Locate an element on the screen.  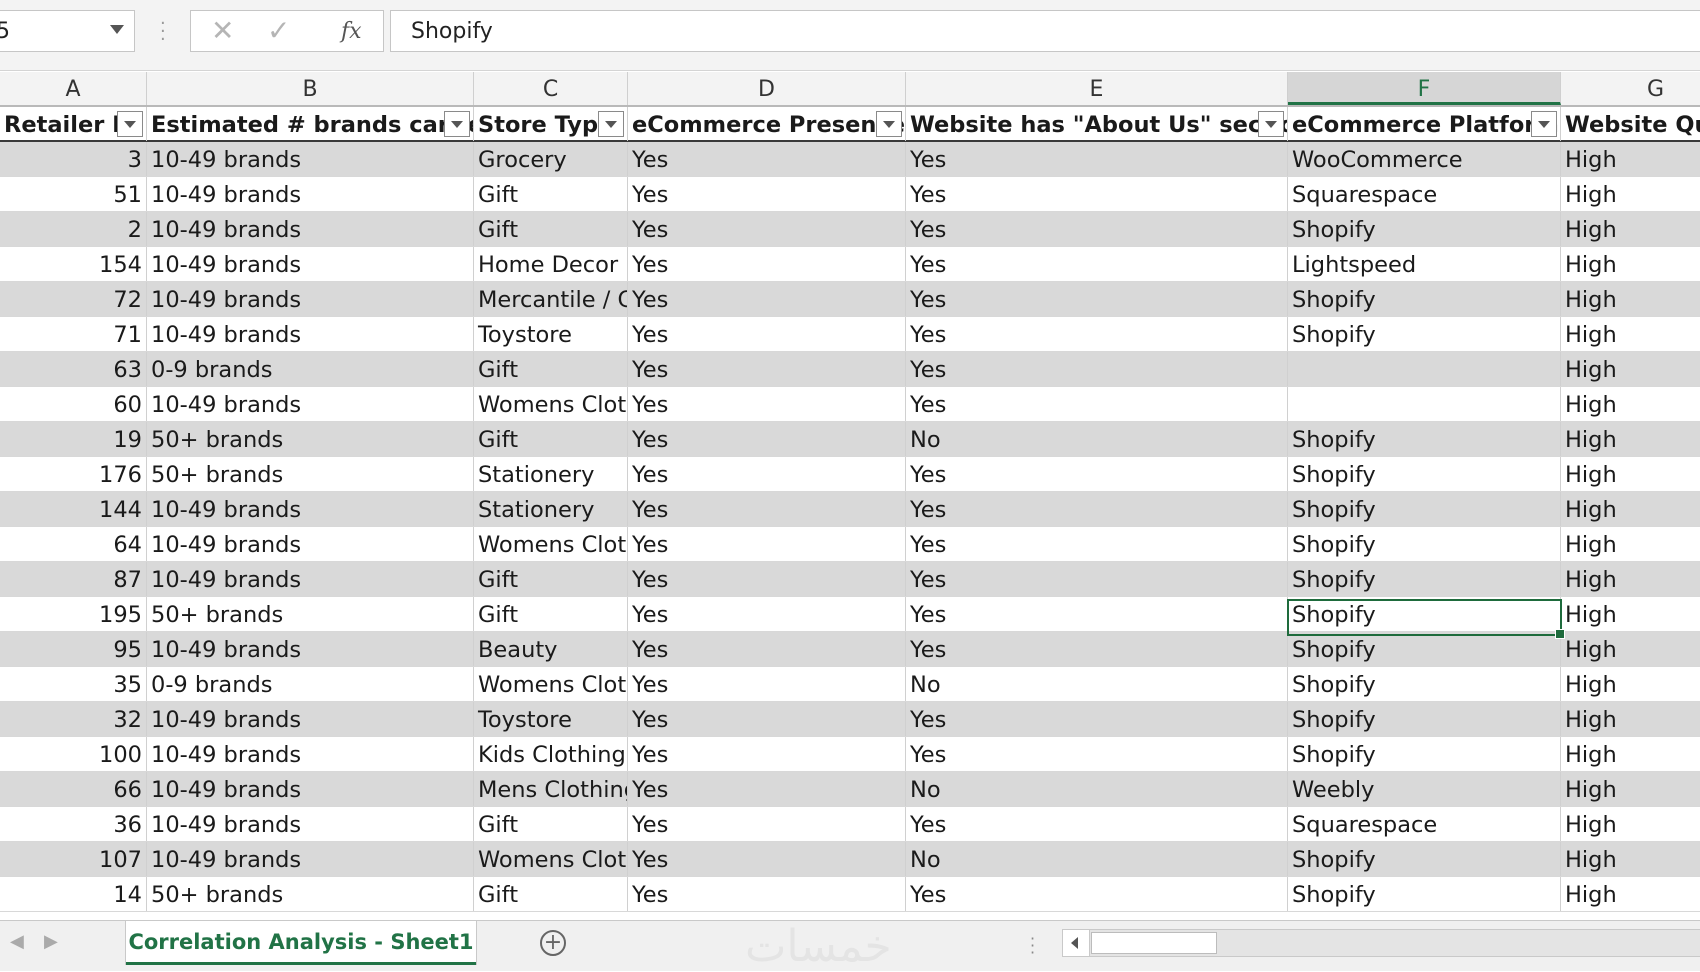
cell-retailer-id: 107 is located at coordinates (73, 859).